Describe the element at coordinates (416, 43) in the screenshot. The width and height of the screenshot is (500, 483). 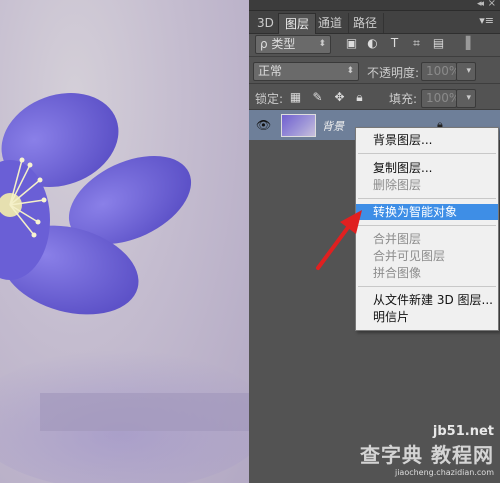
I see `shape-filter-icon: ⌗` at that location.